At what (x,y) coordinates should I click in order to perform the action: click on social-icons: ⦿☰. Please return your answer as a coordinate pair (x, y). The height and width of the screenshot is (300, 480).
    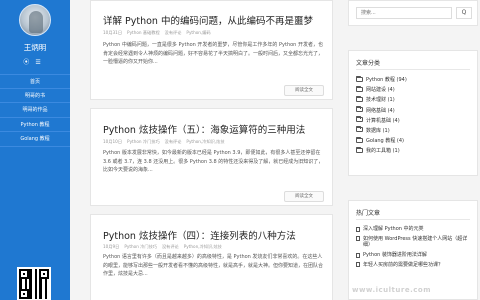
    Looking at the image, I should click on (35, 61).